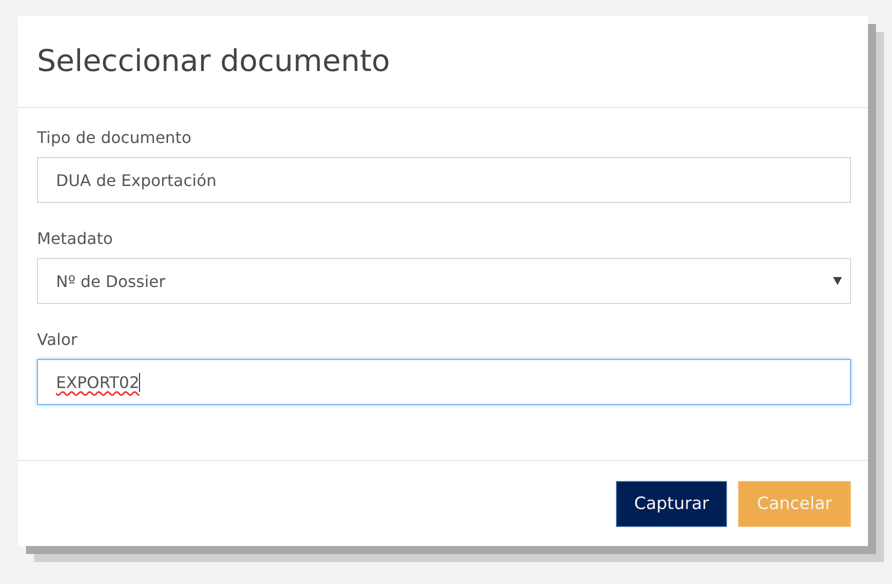 The image size is (892, 584). What do you see at coordinates (57, 339) in the screenshot?
I see `field-label: Valor` at bounding box center [57, 339].